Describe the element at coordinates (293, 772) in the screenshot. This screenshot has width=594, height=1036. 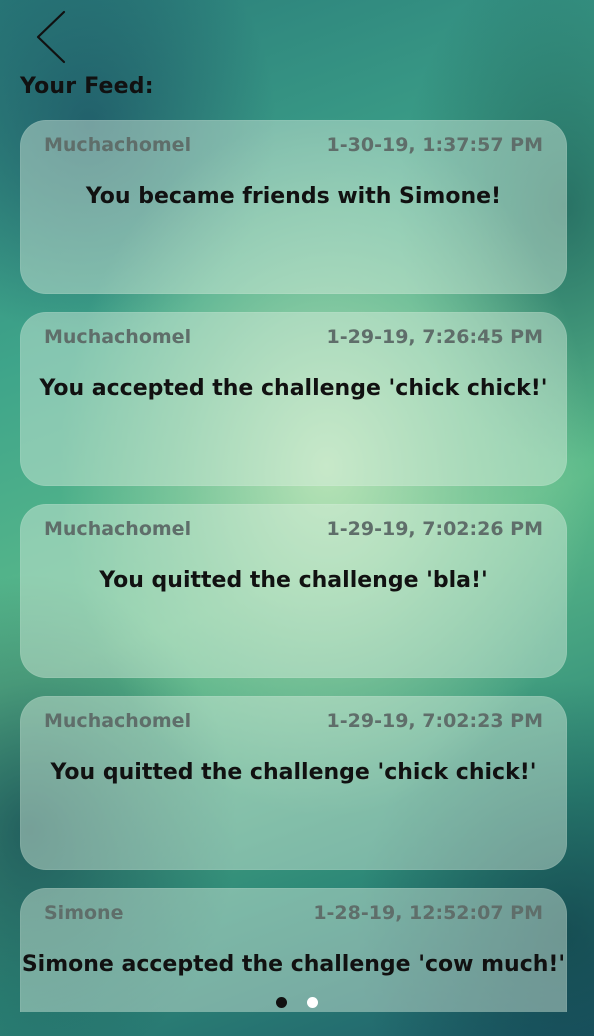
I see `feed-item-message: You quitted the challenge 'chick chick!'` at that location.